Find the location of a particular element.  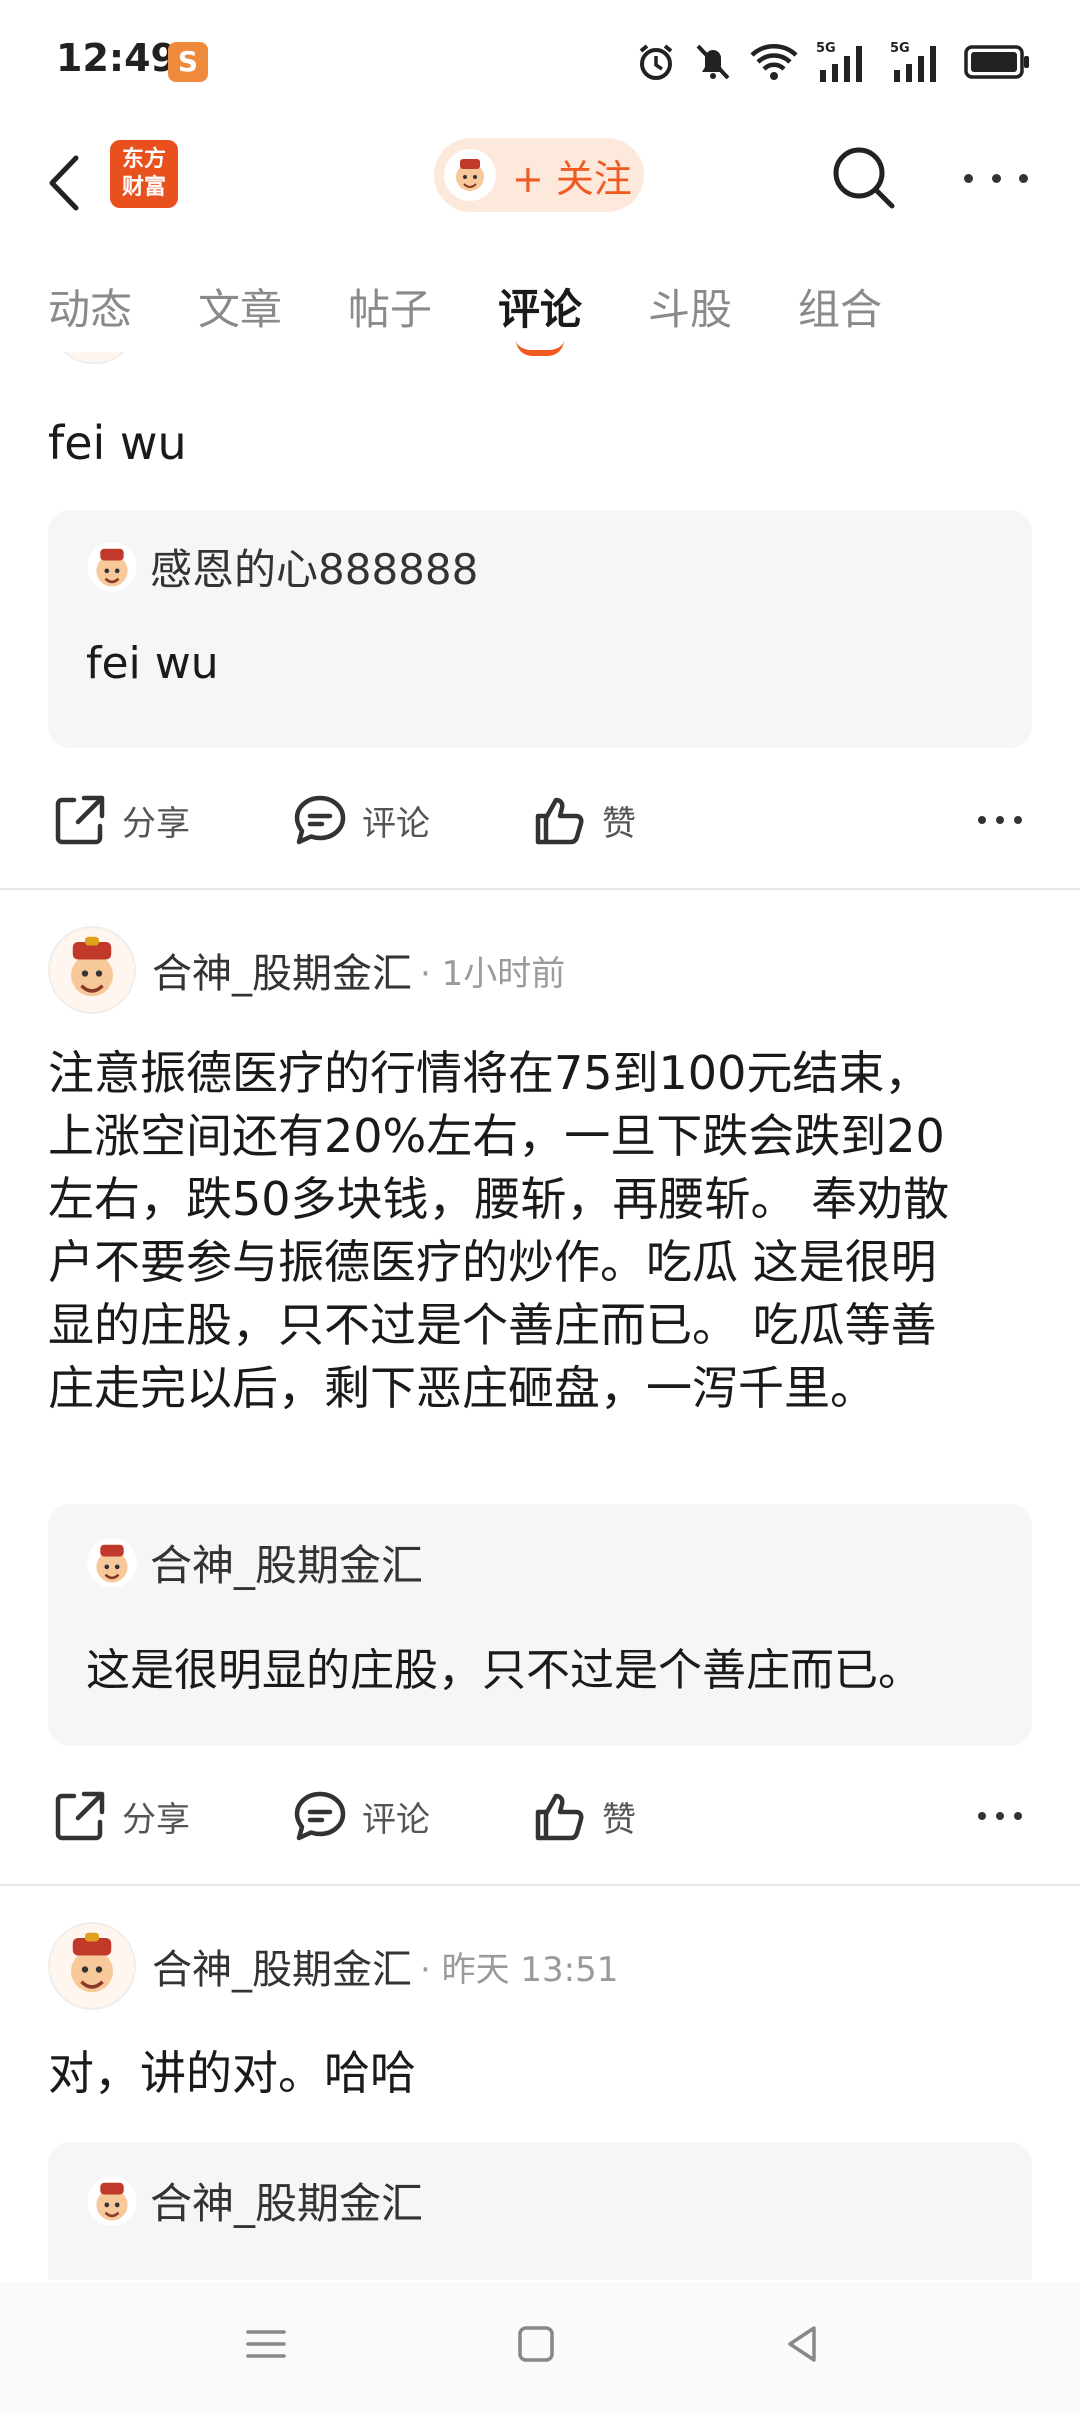

back-triangle-icon is located at coordinates (802, 2344).